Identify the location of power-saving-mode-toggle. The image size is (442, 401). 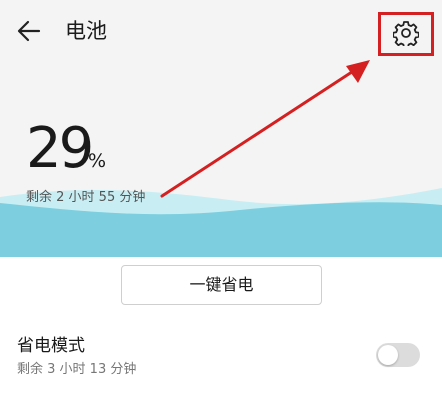
(398, 355).